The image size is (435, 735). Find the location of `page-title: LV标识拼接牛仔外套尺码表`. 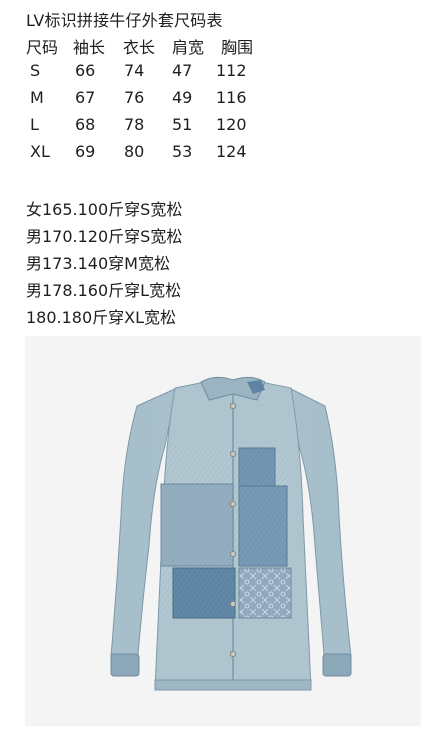

page-title: LV标识拼接牛仔外套尺码表 is located at coordinates (124, 20).